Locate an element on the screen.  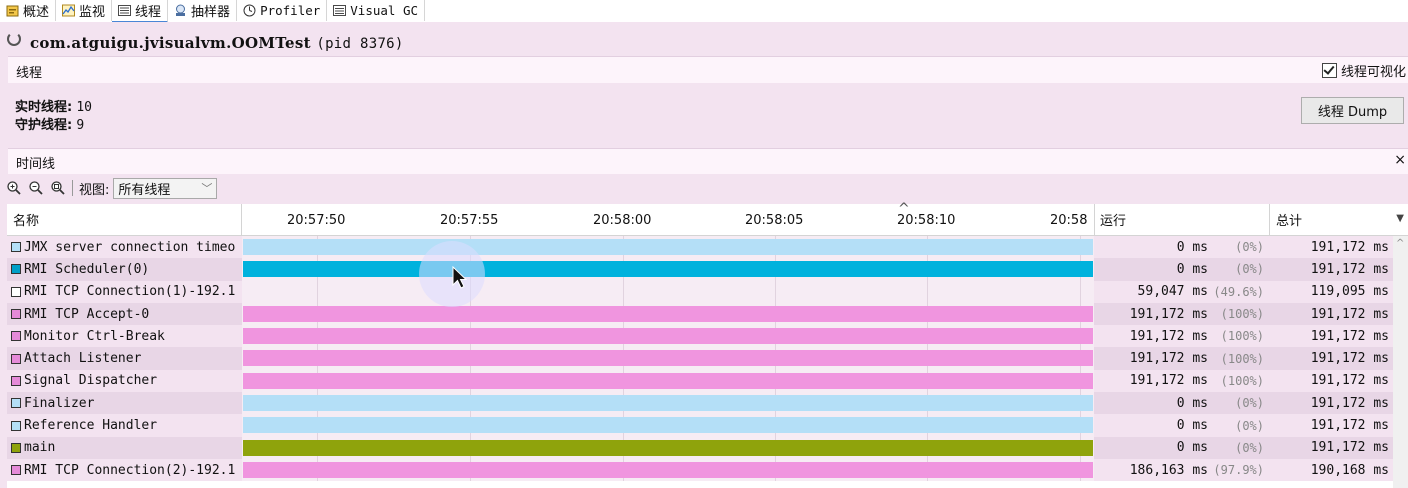
thread-dump-button: 线程 Dump is located at coordinates (1352, 110).